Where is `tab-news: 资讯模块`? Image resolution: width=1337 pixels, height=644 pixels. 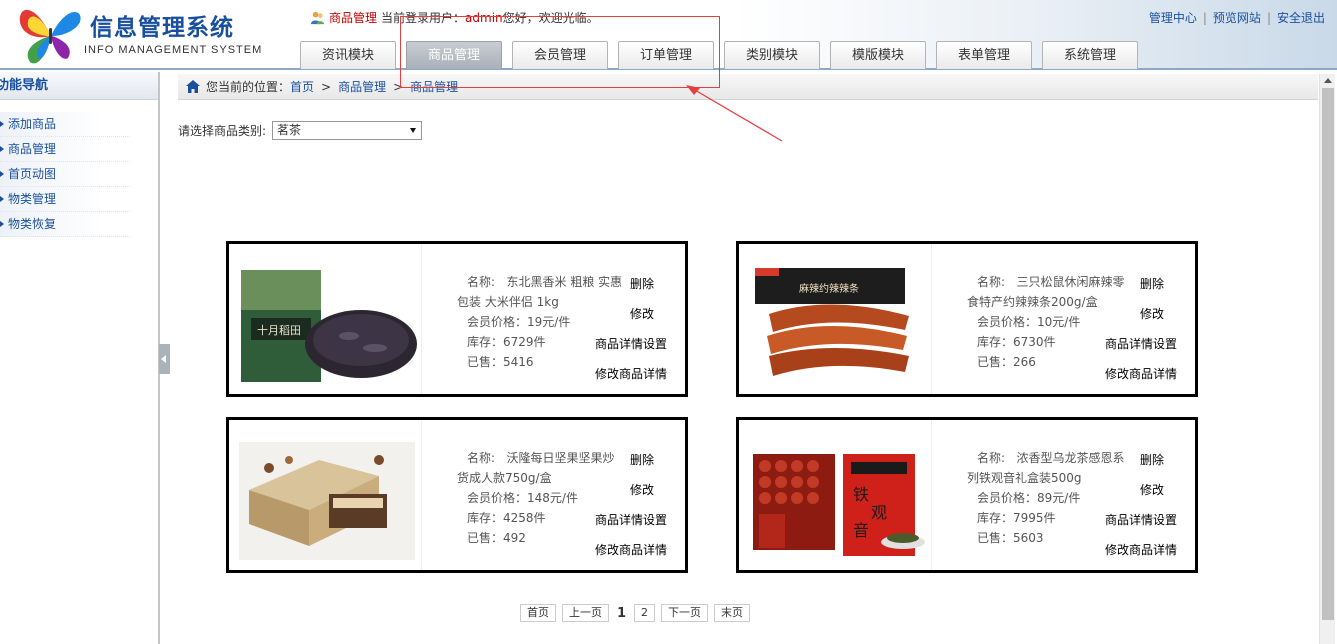 tab-news: 资讯模块 is located at coordinates (348, 55).